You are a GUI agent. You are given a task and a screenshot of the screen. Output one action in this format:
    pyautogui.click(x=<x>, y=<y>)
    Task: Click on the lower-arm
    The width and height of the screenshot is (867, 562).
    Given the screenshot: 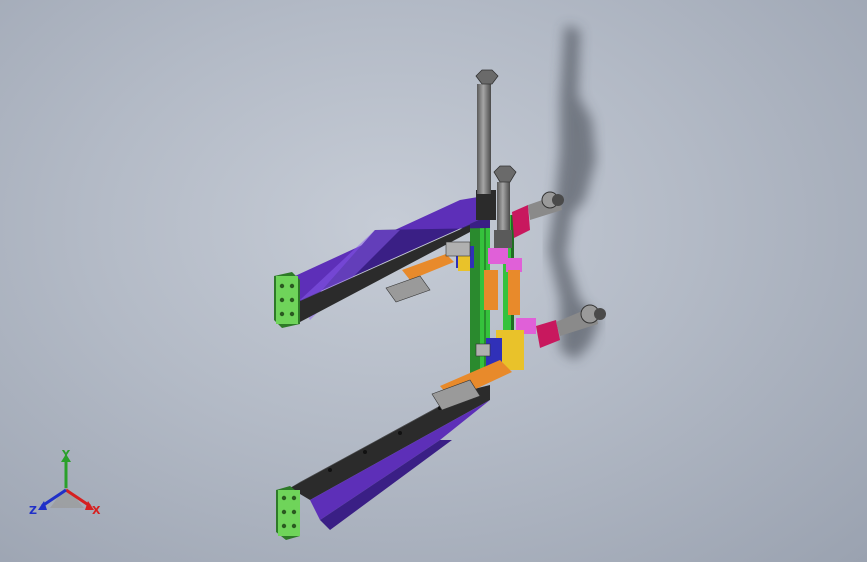 What is the action you would take?
    pyautogui.click(x=390, y=457)
    